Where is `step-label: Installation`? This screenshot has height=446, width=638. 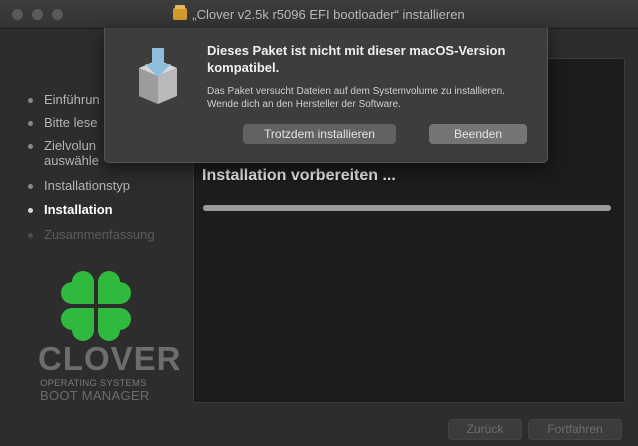 step-label: Installation is located at coordinates (78, 209).